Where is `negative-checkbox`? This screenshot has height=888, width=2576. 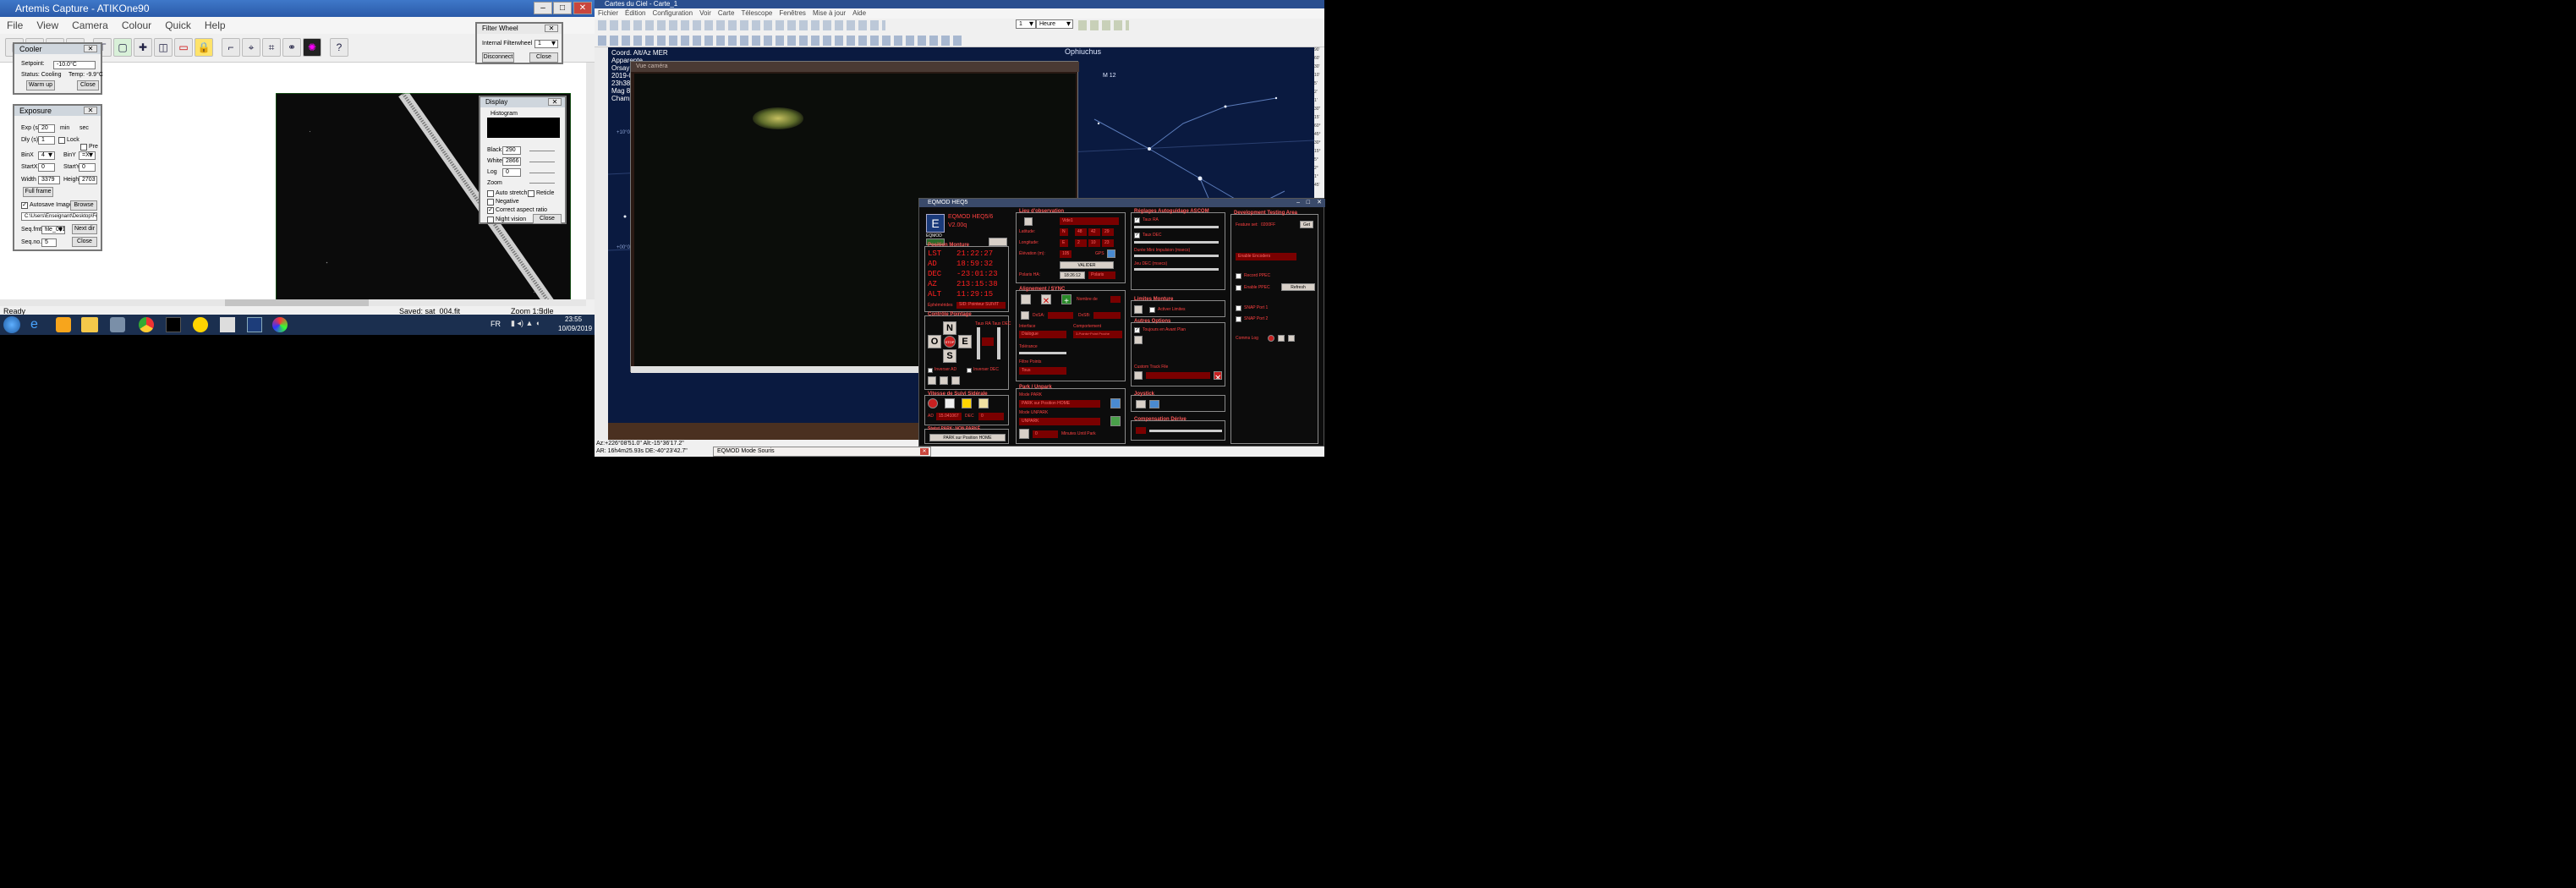
negative-checkbox is located at coordinates (490, 203).